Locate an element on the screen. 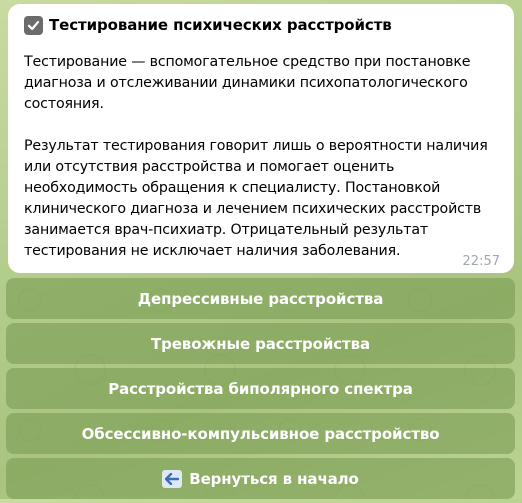  button-label: Тревожные расстройства is located at coordinates (260, 343).